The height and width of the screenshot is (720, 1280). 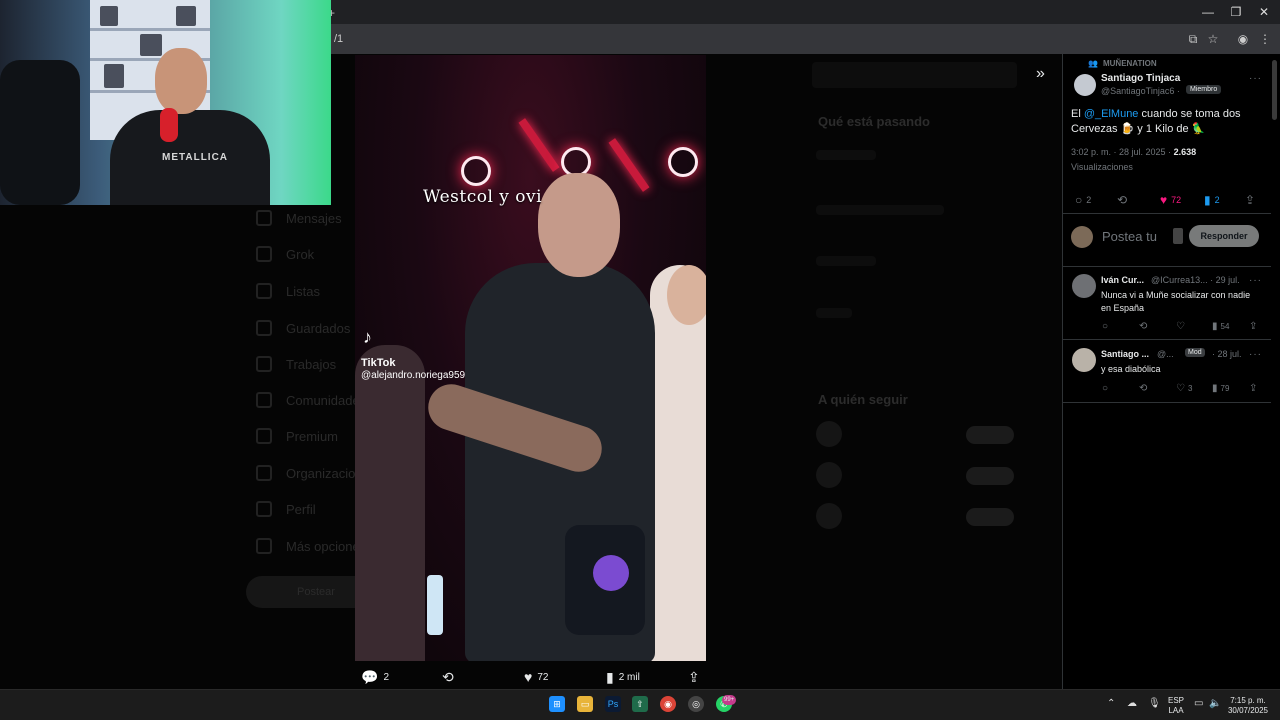 I want to click on nav-label: Trabajos, so click(x=311, y=364).